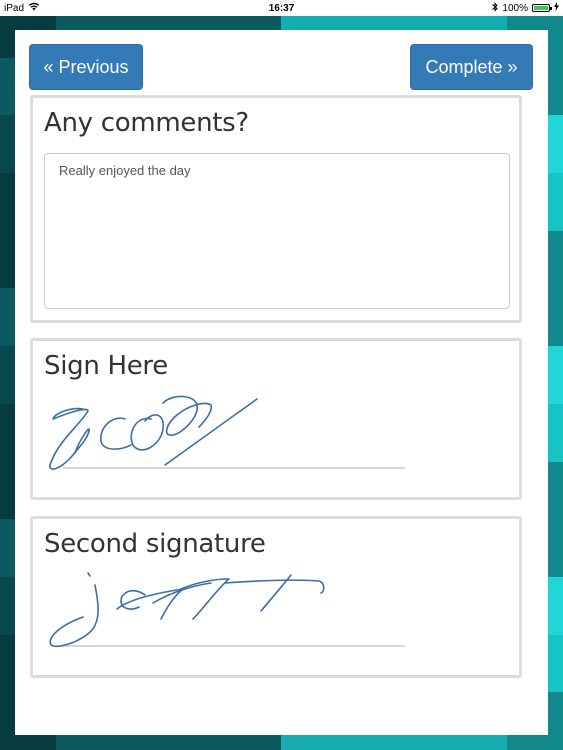 Image resolution: width=563 pixels, height=750 pixels. What do you see at coordinates (495, 8) in the screenshot?
I see `bluetooth-icon` at bounding box center [495, 8].